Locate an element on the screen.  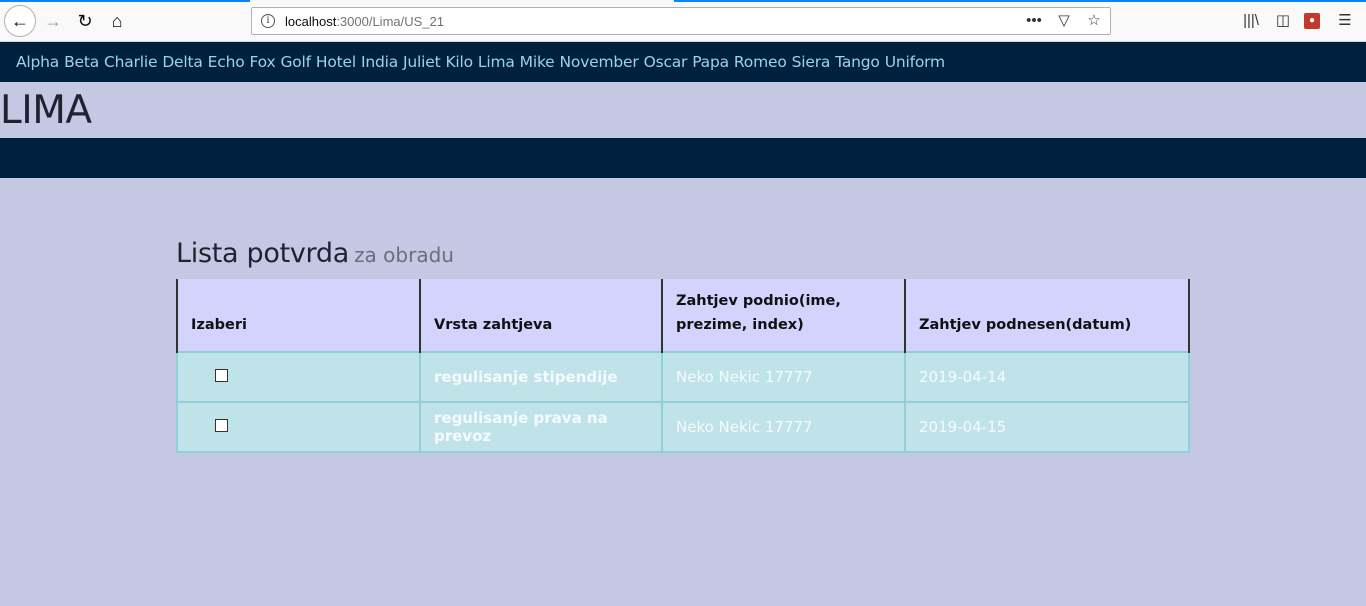
library-icon: |||\ is located at coordinates (1251, 21).